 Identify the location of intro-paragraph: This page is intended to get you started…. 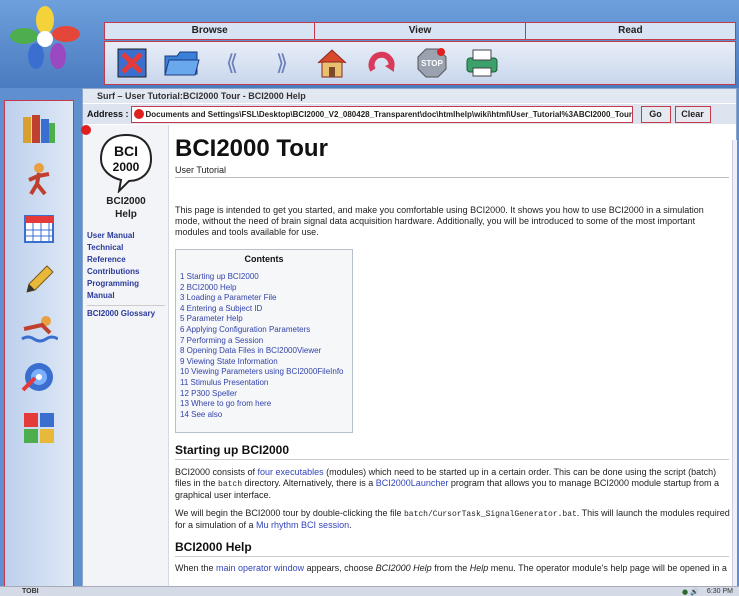
(439, 221).